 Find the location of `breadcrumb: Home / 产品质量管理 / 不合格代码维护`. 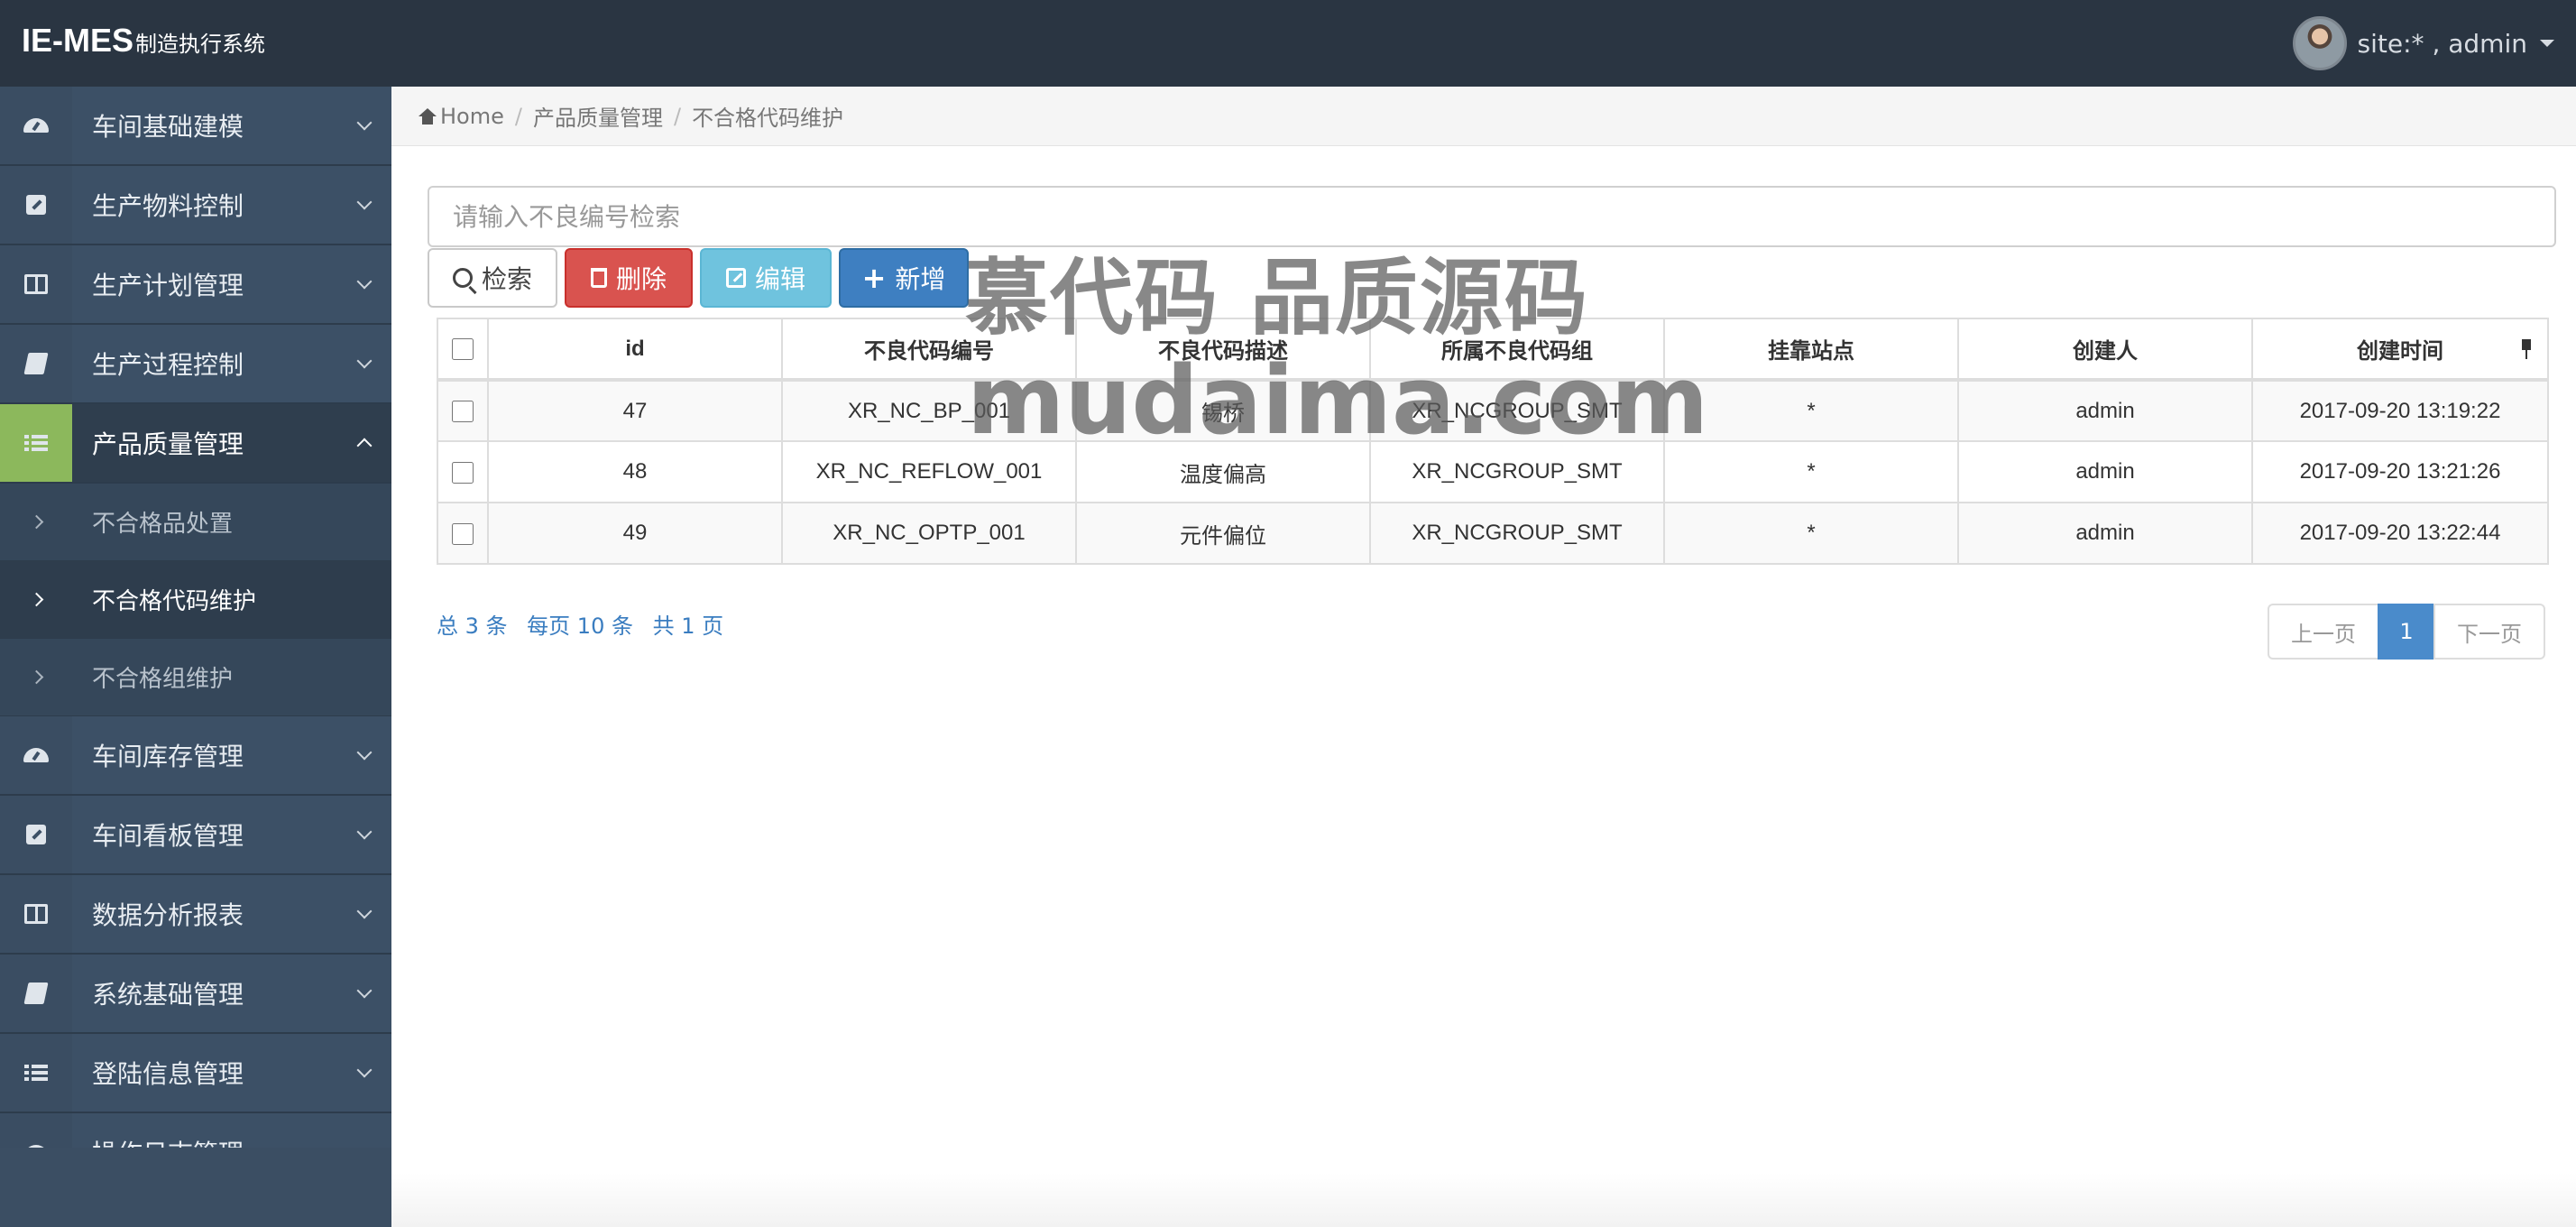

breadcrumb: Home / 产品质量管理 / 不合格代码维护 is located at coordinates (1483, 116).